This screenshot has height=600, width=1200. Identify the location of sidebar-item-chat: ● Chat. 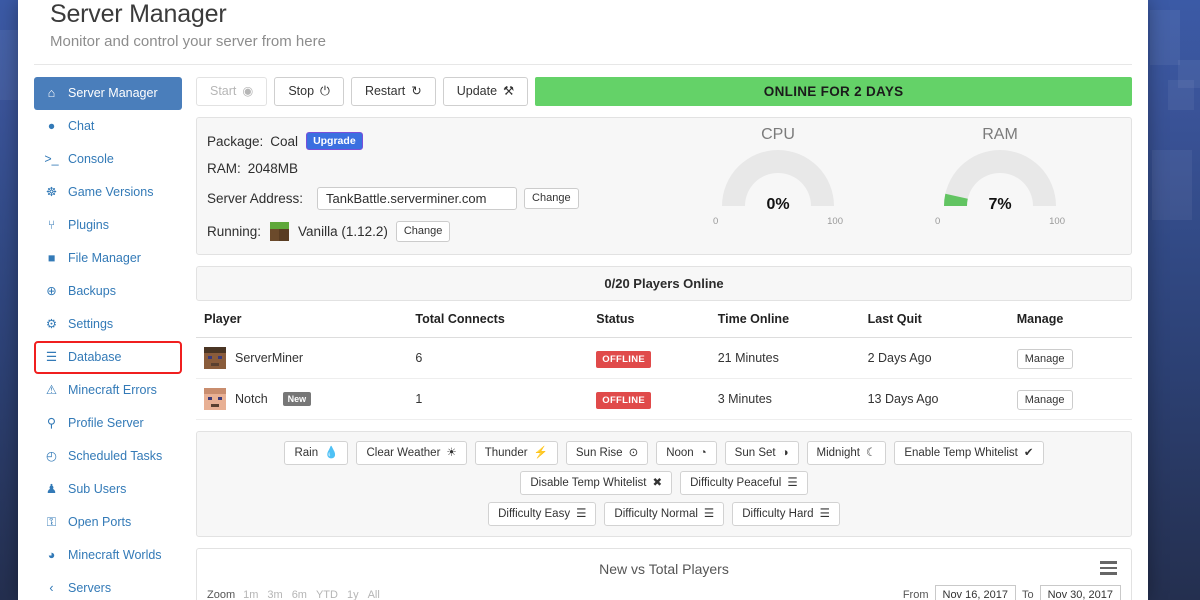
(108, 126).